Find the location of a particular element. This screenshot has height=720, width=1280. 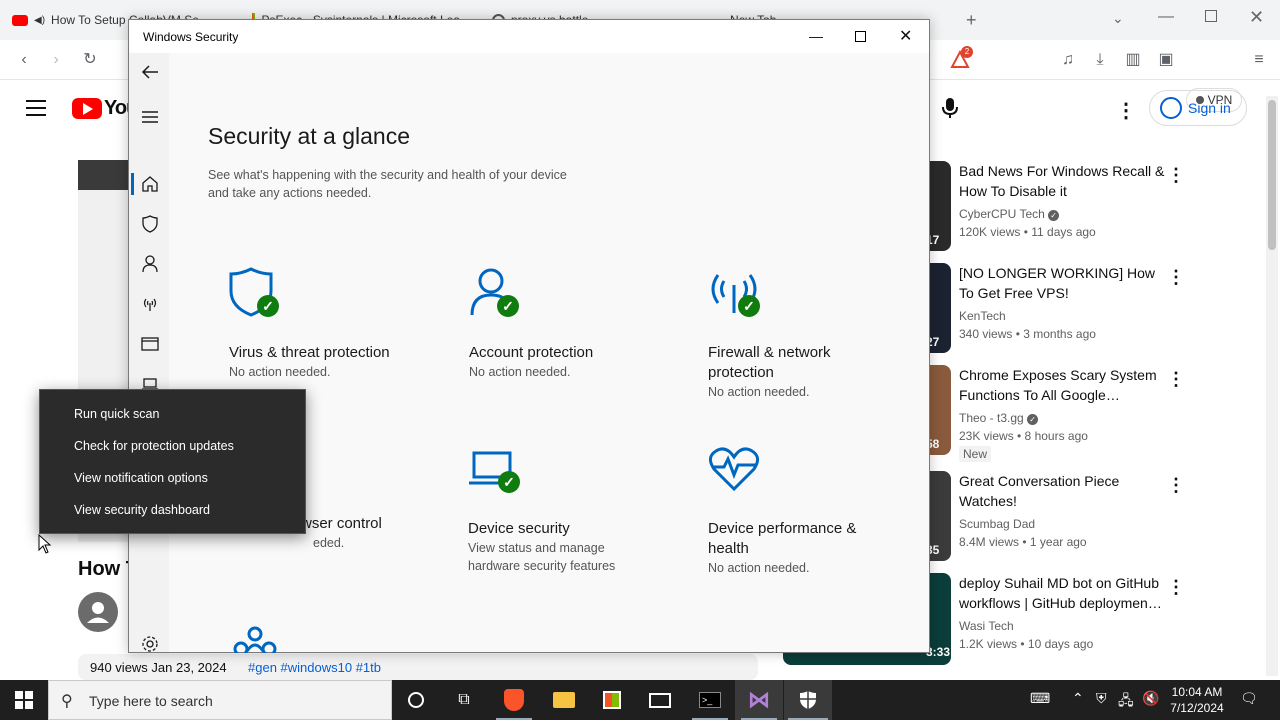

video-tags: #gen #windows10 #1tb is located at coordinates (314, 667).